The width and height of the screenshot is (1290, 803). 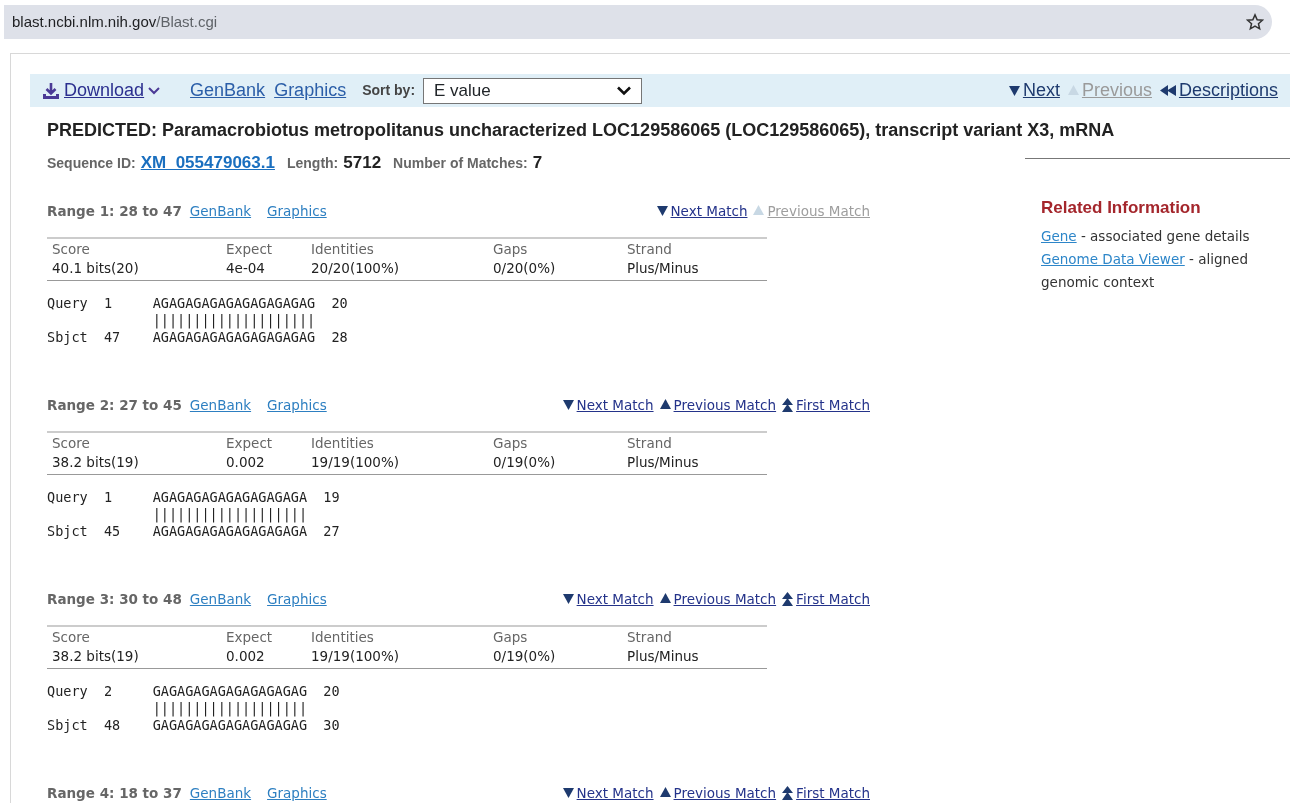 I want to click on sequence-title: PREDICTED: Paramacrobiotus metropolitanus uncharacterized LOC129586065 (LOC129586065), transcript variant X3, mRNA, so click(x=581, y=130).